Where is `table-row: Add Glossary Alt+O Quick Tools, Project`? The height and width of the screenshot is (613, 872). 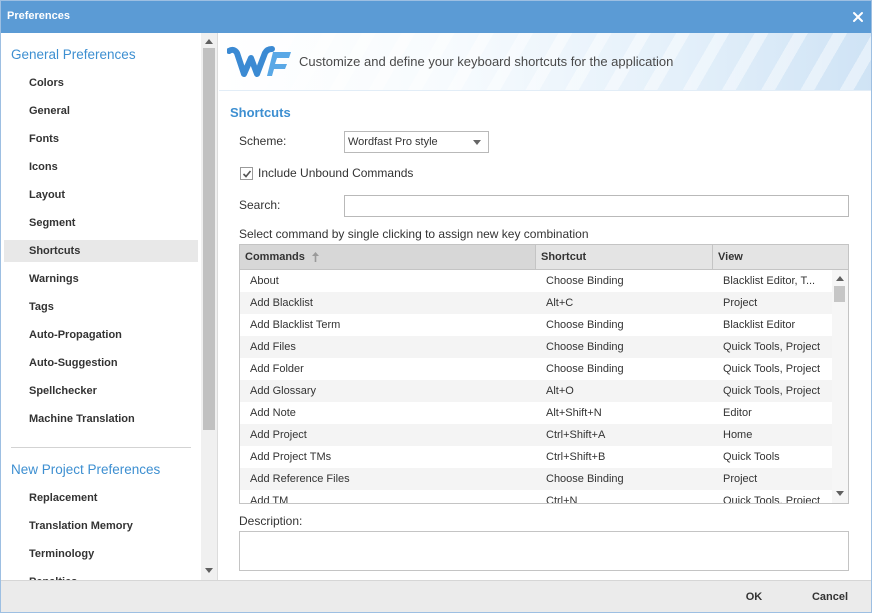
table-row: Add Glossary Alt+O Quick Tools, Project is located at coordinates (536, 391).